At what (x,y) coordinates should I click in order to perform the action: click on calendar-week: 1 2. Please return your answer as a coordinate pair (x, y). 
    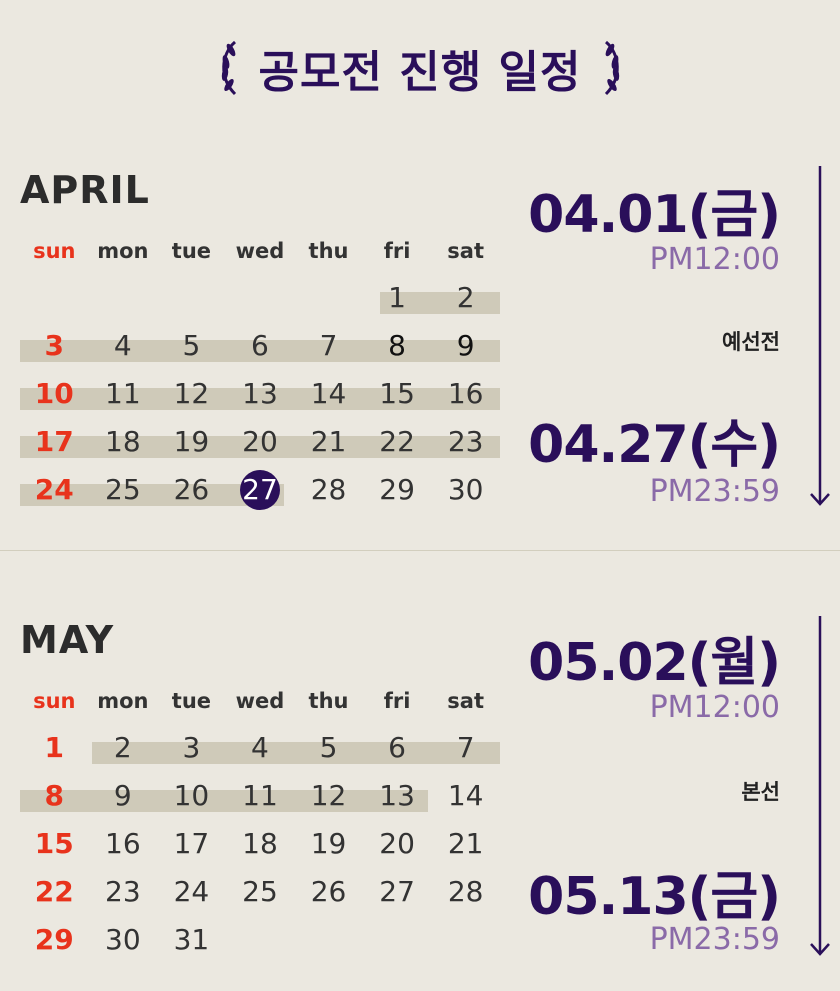
    Looking at the image, I should click on (260, 298).